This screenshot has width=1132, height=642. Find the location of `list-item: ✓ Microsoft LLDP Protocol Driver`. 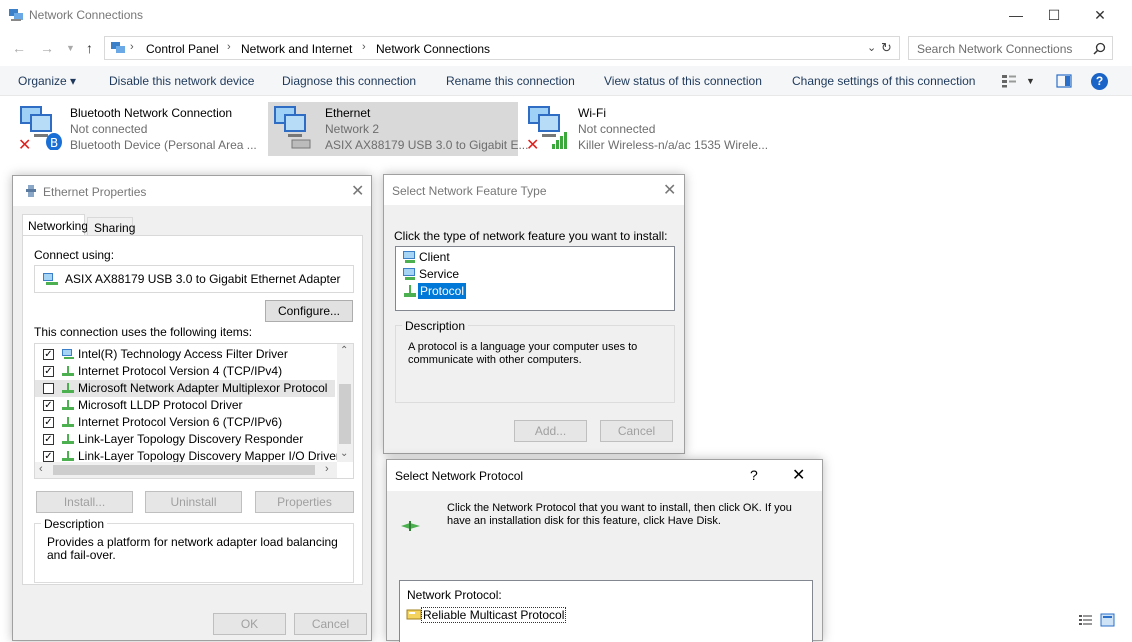

list-item: ✓ Microsoft LLDP Protocol Driver is located at coordinates (185, 405).